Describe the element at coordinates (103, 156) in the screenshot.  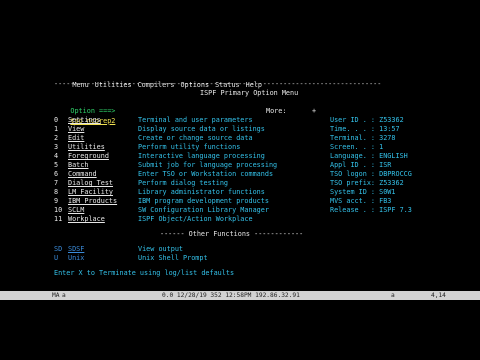
I see `option-name: Foreground` at that location.